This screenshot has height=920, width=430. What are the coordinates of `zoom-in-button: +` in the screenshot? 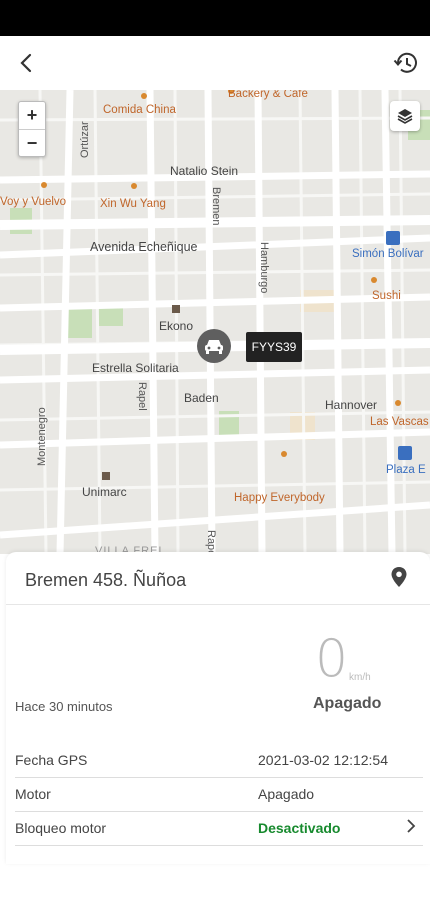 It's located at (32, 116).